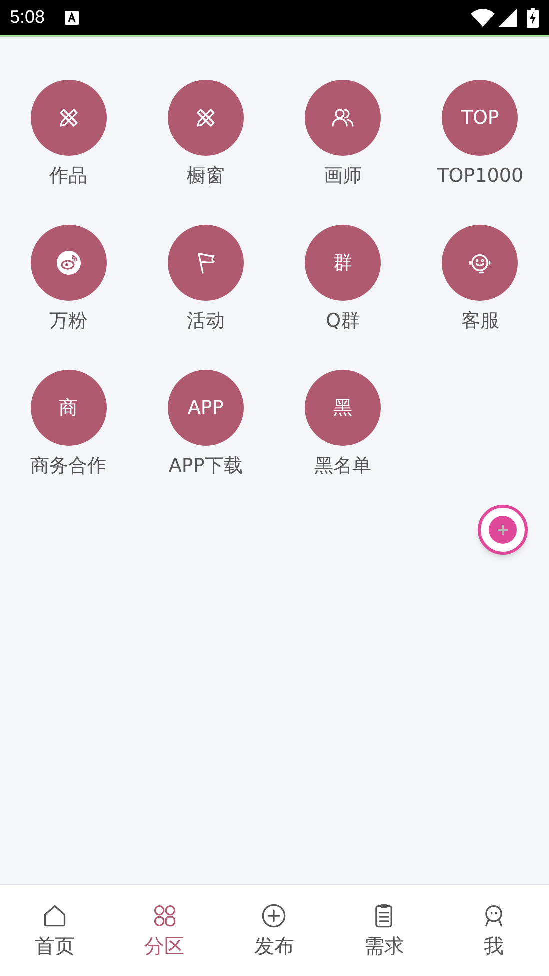 This screenshot has width=549, height=976. I want to click on category-label: 客服, so click(480, 321).